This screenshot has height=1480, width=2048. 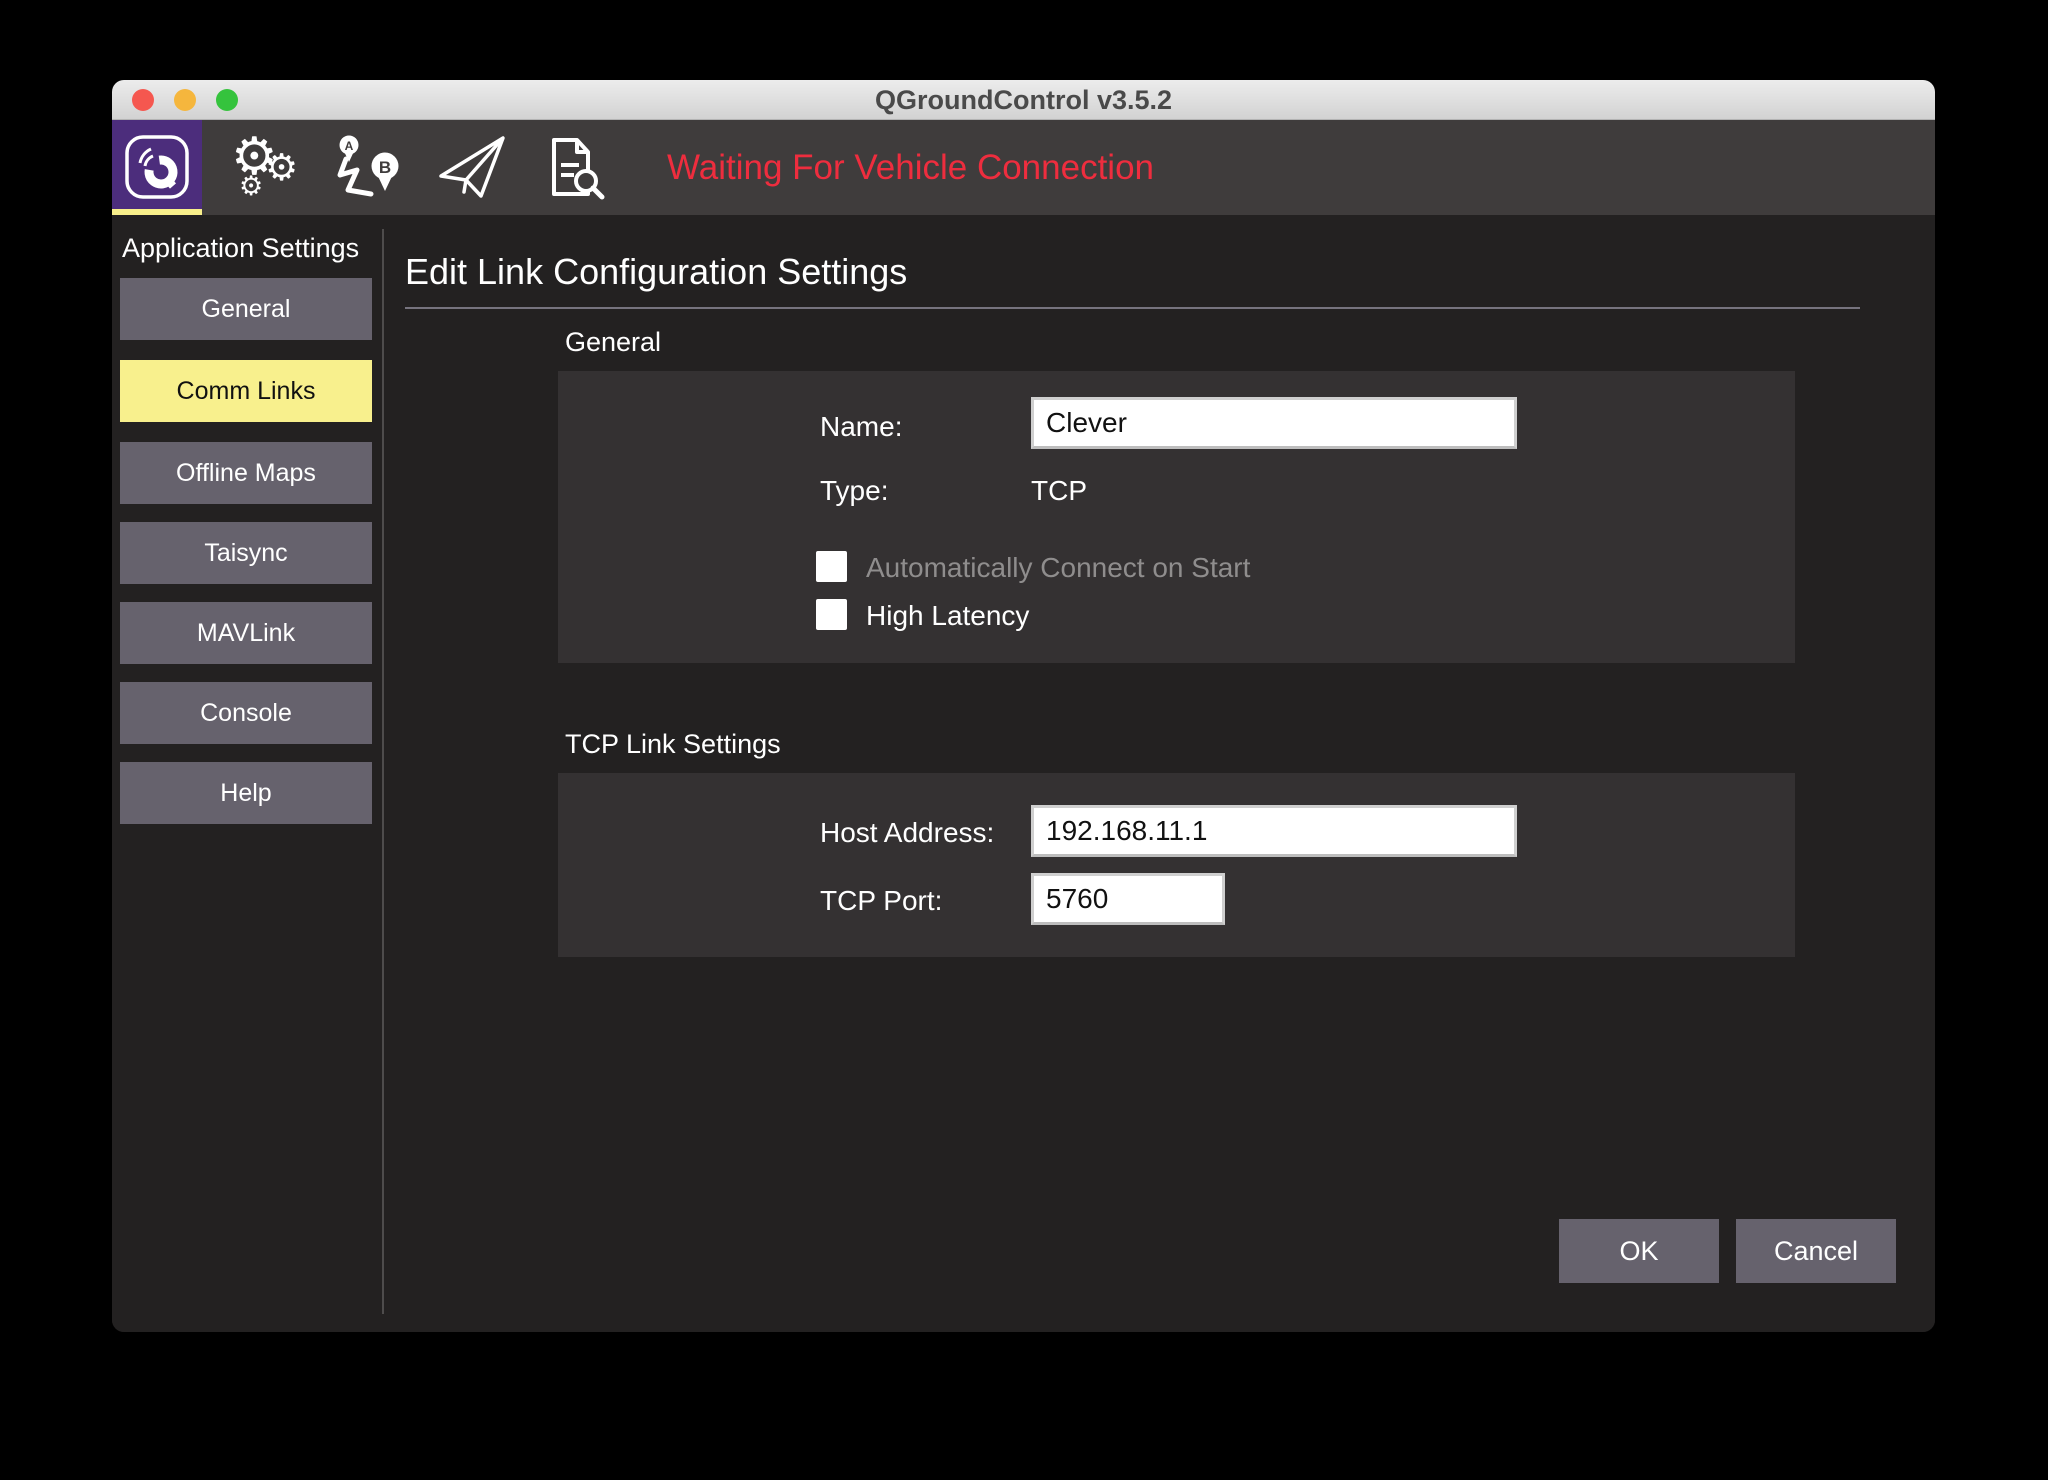 What do you see at coordinates (1058, 567) in the screenshot?
I see `auto-connect-label: Automatically Connect on Start` at bounding box center [1058, 567].